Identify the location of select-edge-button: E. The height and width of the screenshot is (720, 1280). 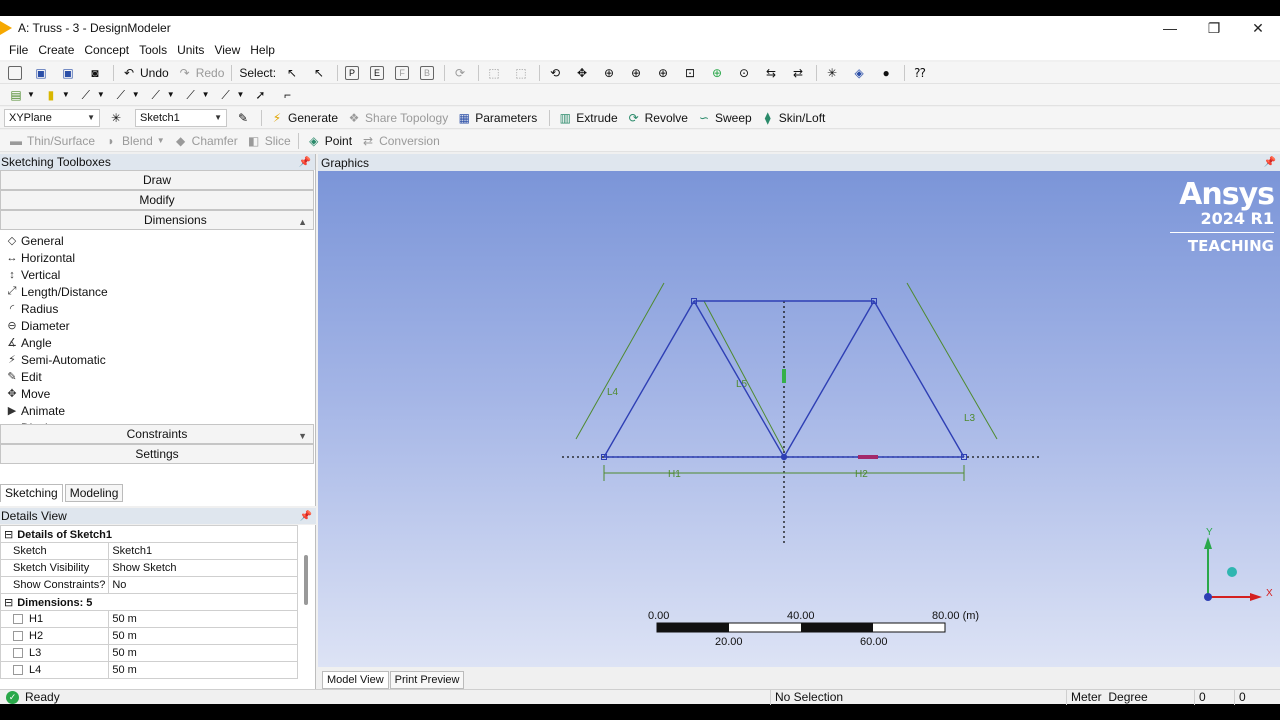
(378, 73).